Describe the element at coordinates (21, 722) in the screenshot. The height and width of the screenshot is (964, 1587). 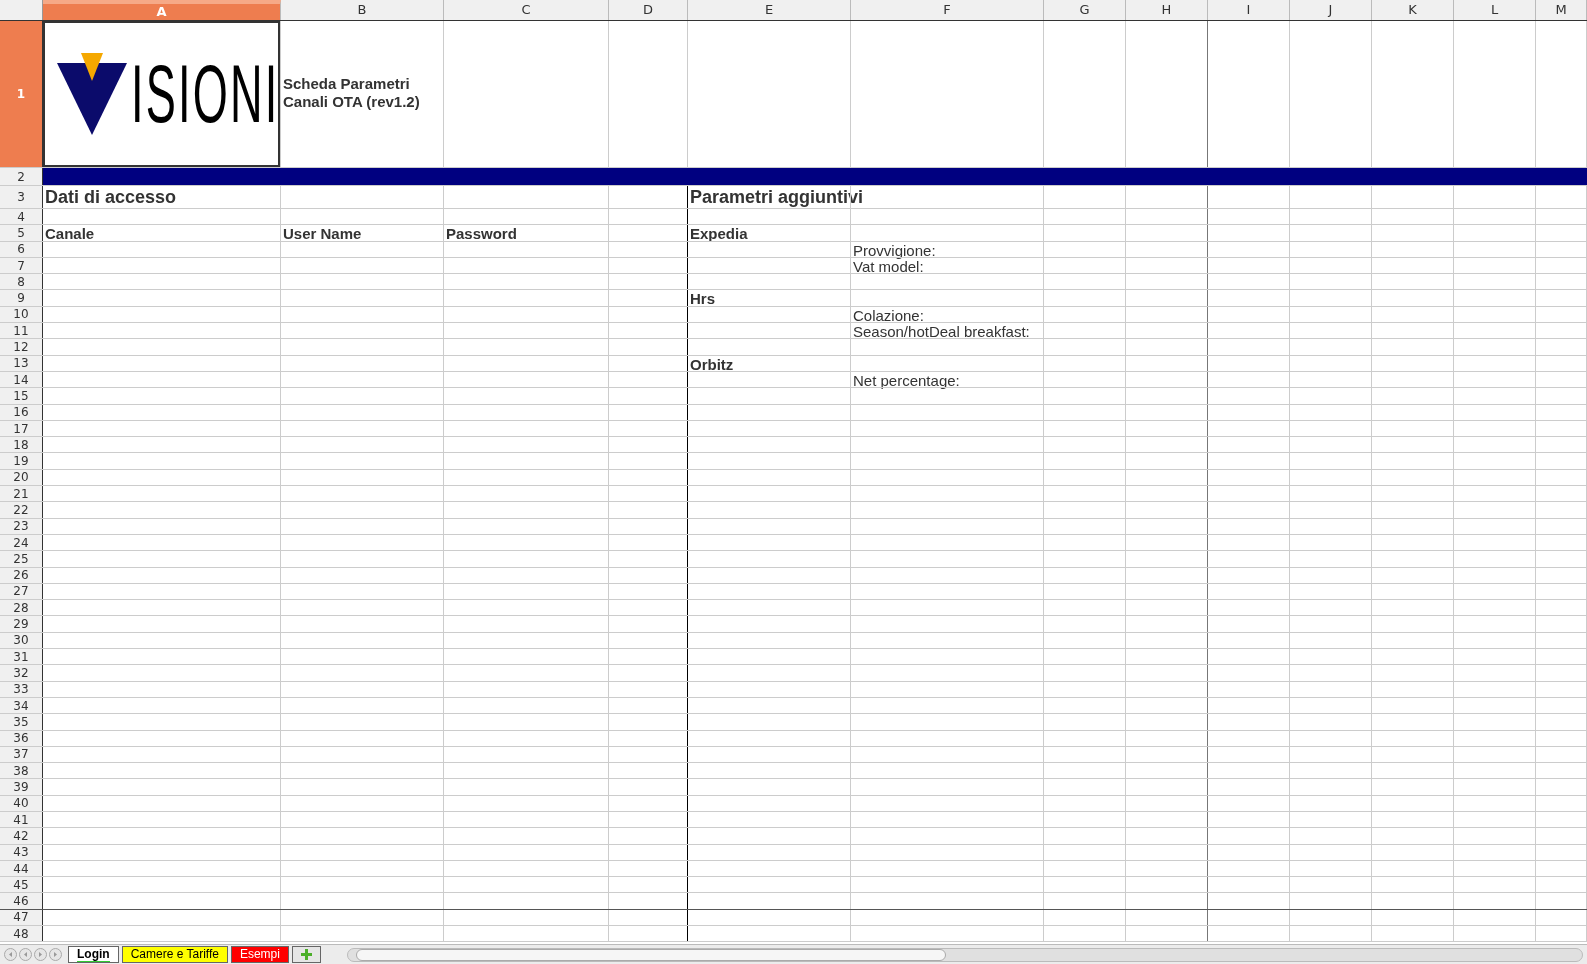
I see `row-header: 35` at that location.